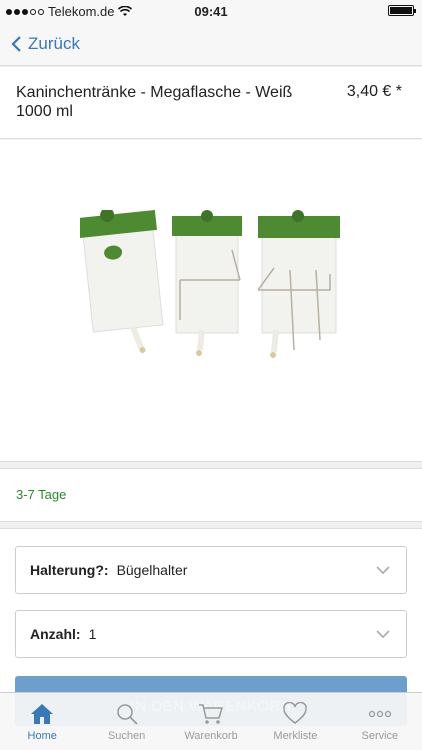 This screenshot has width=422, height=750. I want to click on halterung-select: Halterung?: Bügelhalter, so click(211, 570).